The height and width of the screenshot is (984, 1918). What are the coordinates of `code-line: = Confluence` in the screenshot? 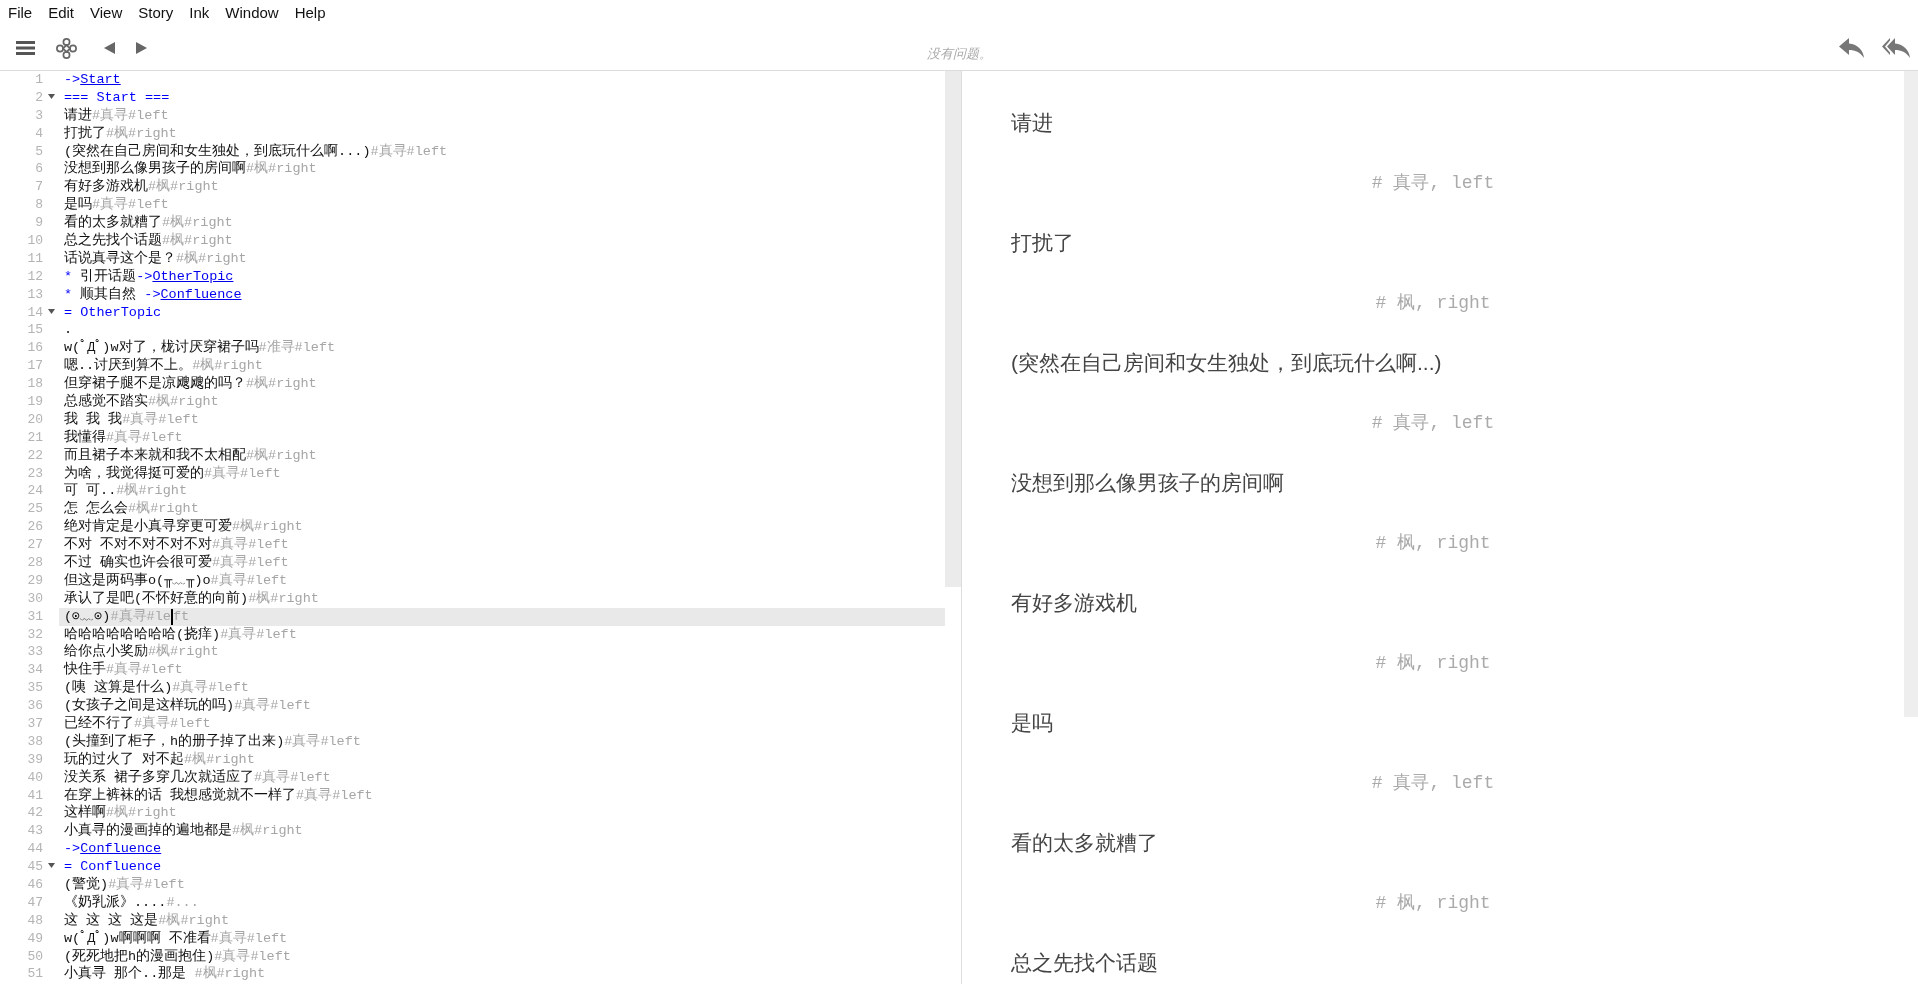 It's located at (113, 867).